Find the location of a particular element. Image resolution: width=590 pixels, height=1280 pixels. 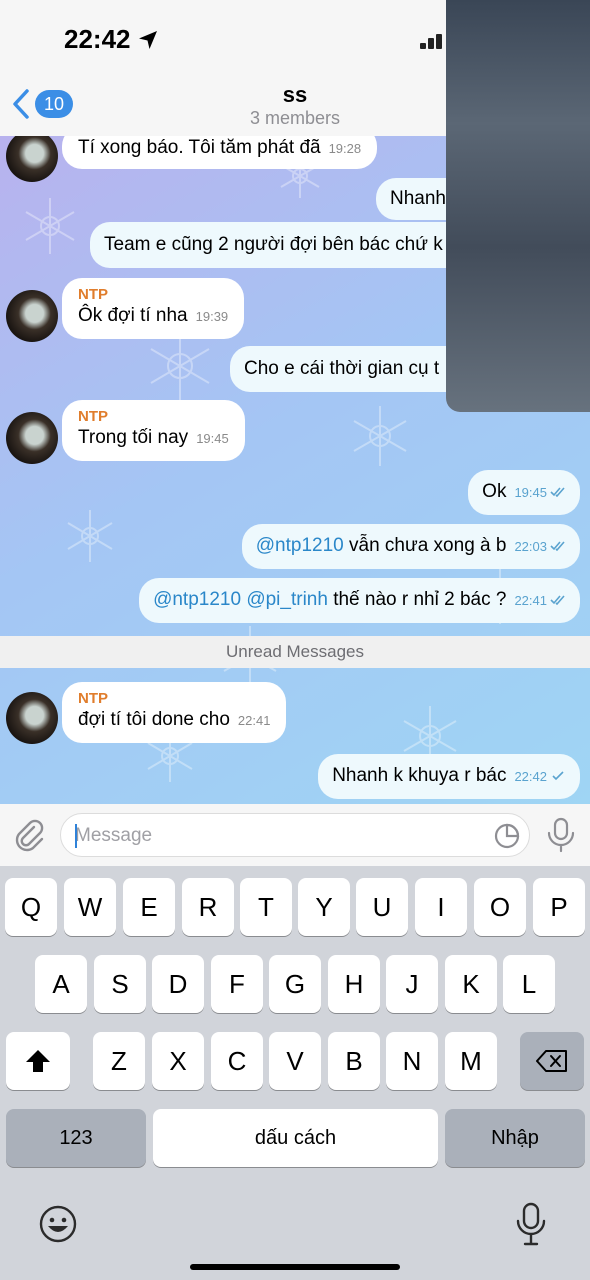

message-bubble: Cho e cái thời gian cụ t is located at coordinates (350, 369).